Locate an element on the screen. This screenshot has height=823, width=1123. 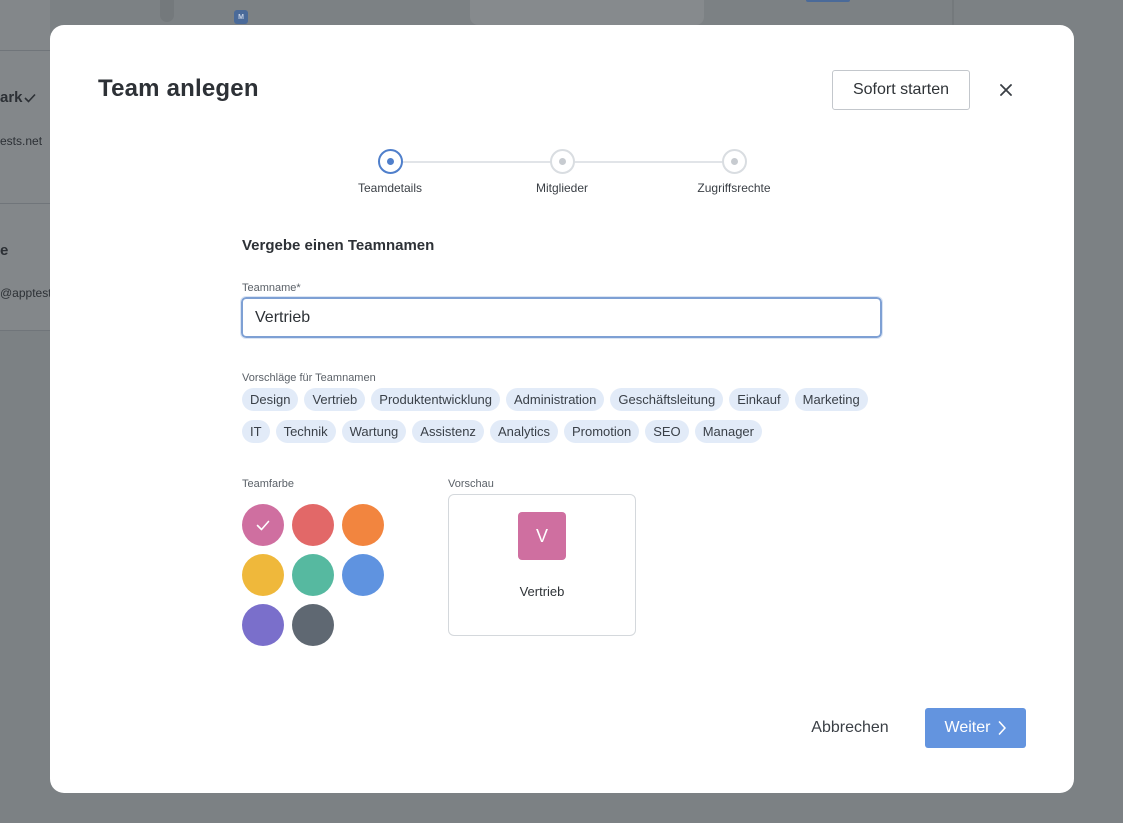
suggestion-chip: Administration is located at coordinates (555, 399).